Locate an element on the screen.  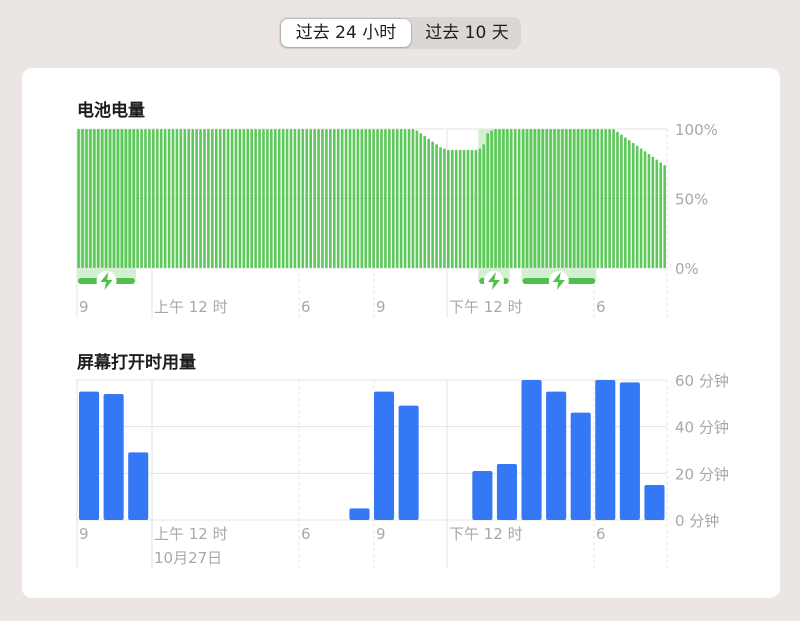
tab-last-24-hours: 过去 24 小时 is located at coordinates (346, 33).